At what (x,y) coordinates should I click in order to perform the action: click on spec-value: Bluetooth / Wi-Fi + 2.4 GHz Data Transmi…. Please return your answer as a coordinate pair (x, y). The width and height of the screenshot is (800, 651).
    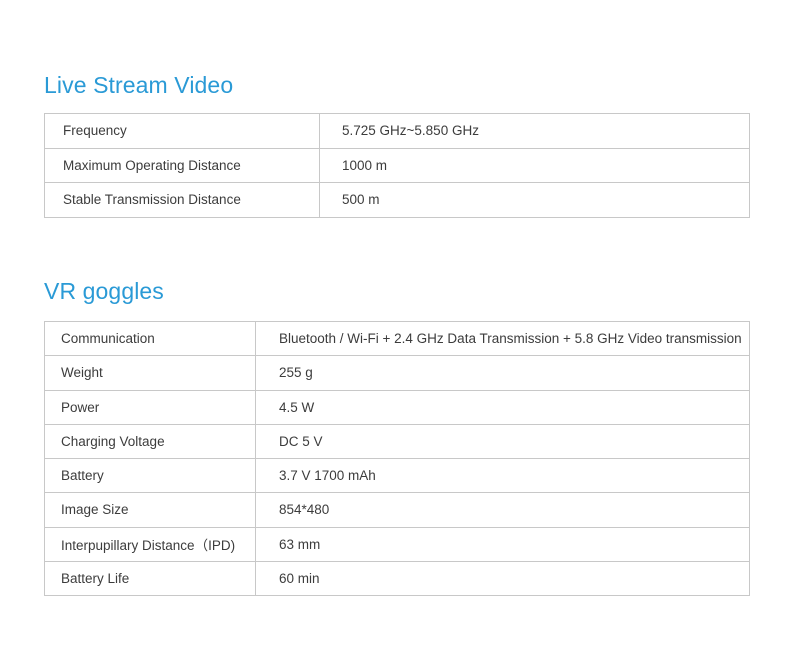
    Looking at the image, I should click on (502, 338).